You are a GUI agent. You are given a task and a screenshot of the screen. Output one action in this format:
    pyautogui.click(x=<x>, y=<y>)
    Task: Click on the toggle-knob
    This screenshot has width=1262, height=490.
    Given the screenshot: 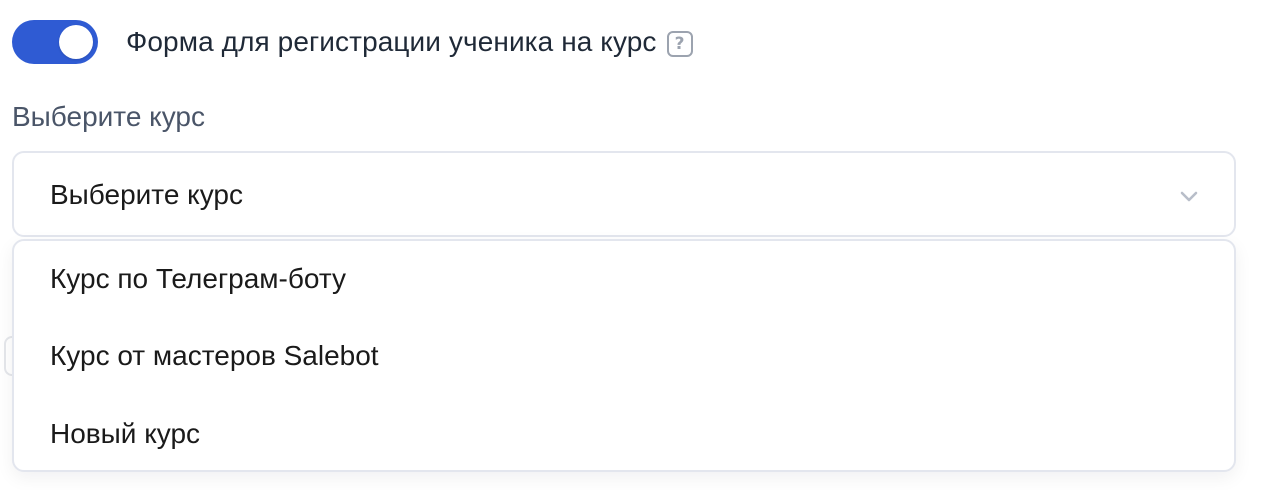 What is the action you would take?
    pyautogui.click(x=76, y=42)
    